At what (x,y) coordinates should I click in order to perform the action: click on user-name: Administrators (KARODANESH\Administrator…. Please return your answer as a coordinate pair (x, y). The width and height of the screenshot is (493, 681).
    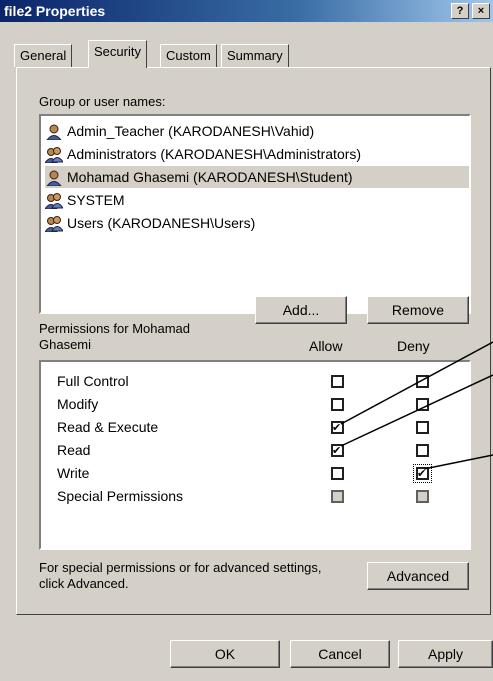
    Looking at the image, I should click on (214, 154).